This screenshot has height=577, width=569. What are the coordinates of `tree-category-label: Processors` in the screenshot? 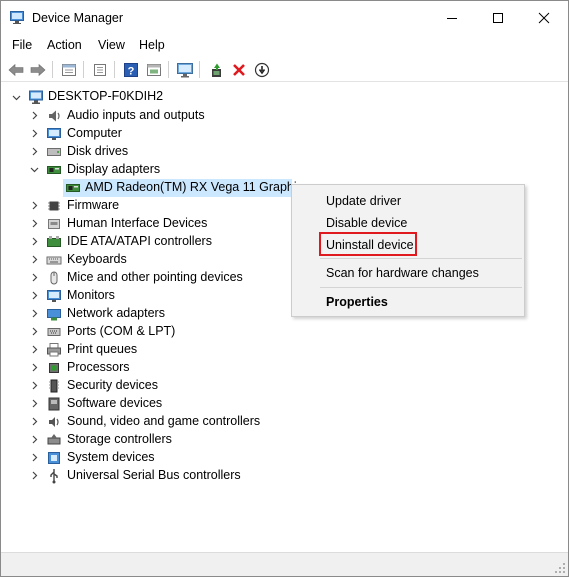 It's located at (98, 367).